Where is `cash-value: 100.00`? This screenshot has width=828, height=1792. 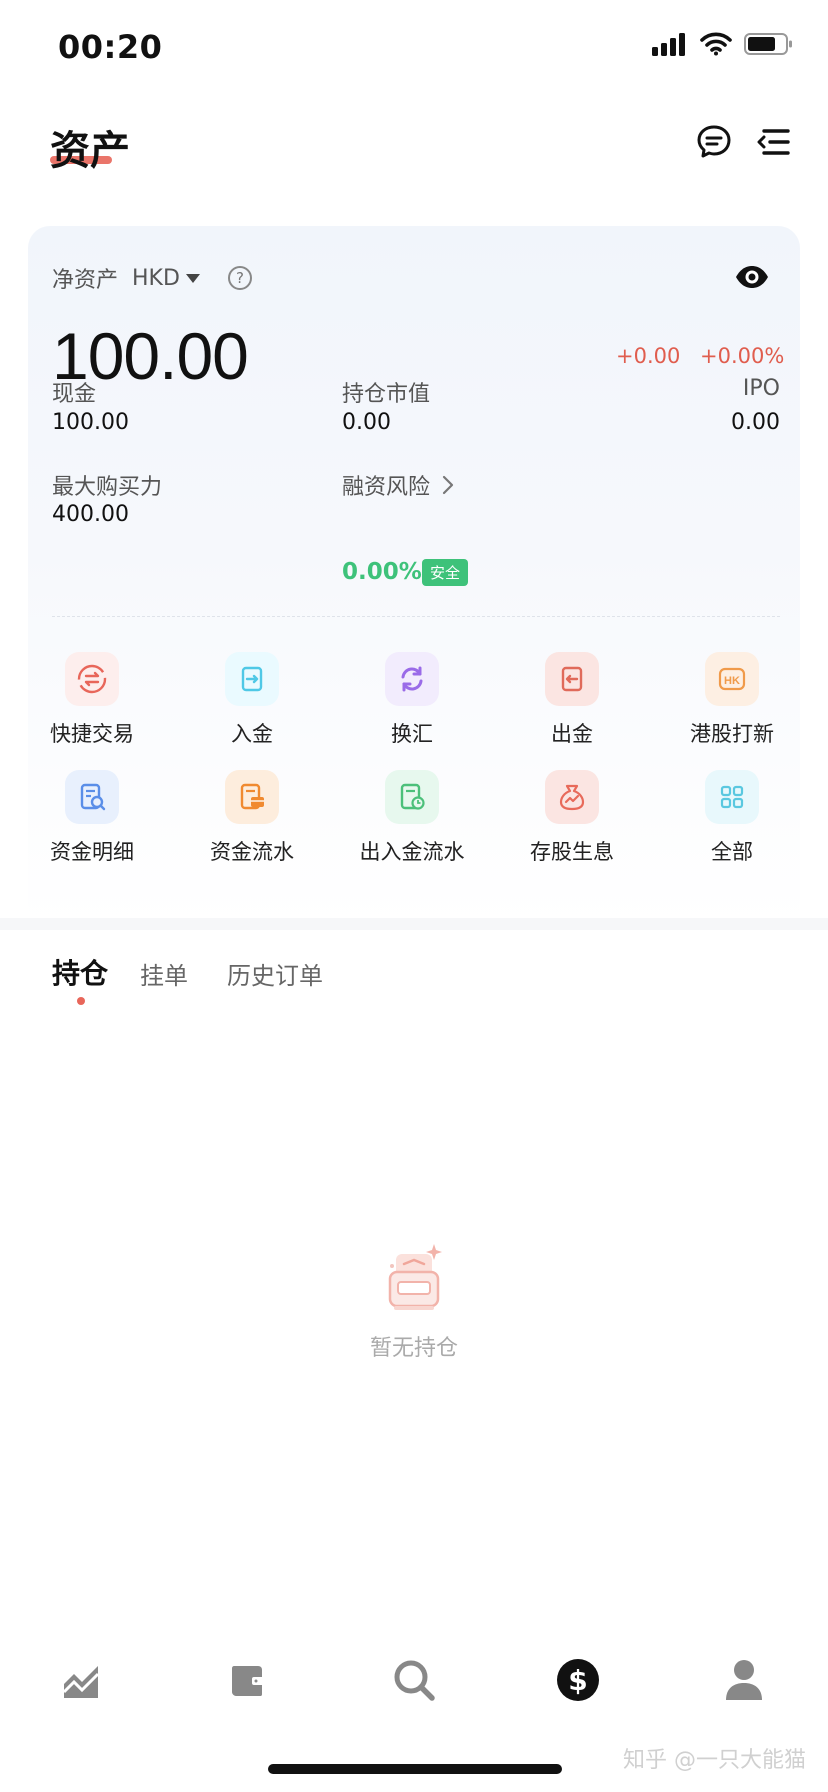 cash-value: 100.00 is located at coordinates (90, 422).